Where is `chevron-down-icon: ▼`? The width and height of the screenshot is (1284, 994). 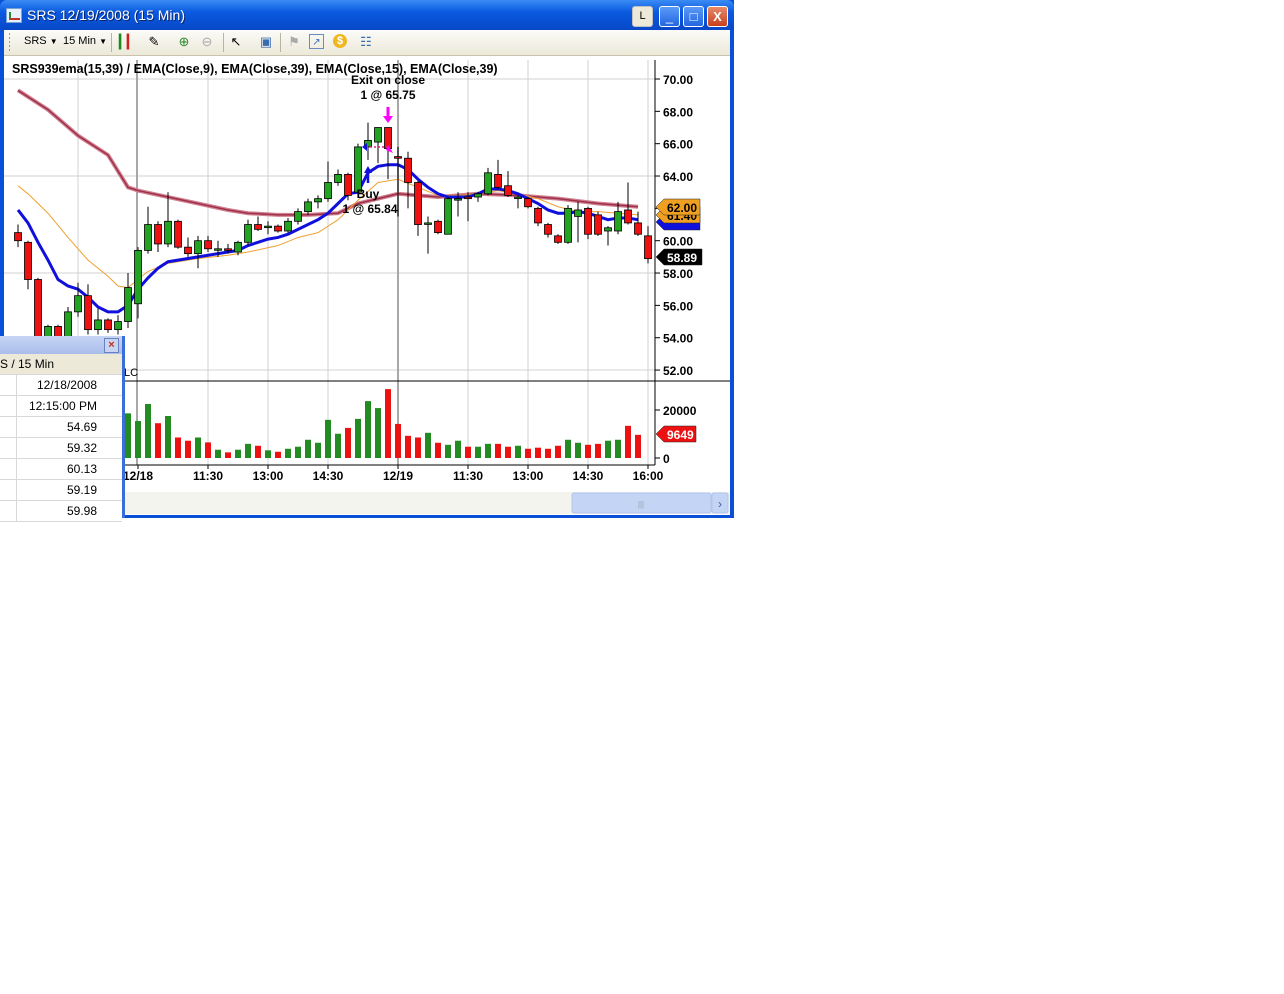
chevron-down-icon: ▼ is located at coordinates (53, 41).